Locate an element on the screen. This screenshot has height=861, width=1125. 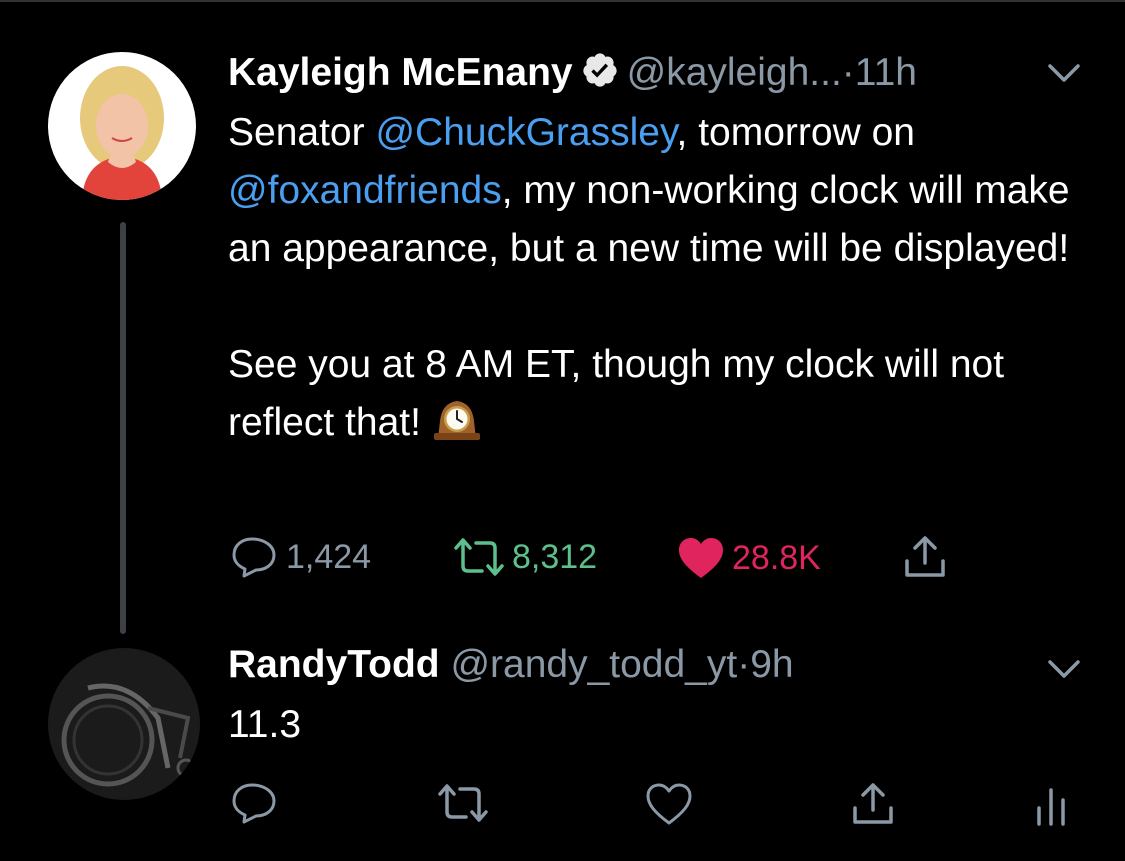
like-action: 28.8K is located at coordinates (748, 558).